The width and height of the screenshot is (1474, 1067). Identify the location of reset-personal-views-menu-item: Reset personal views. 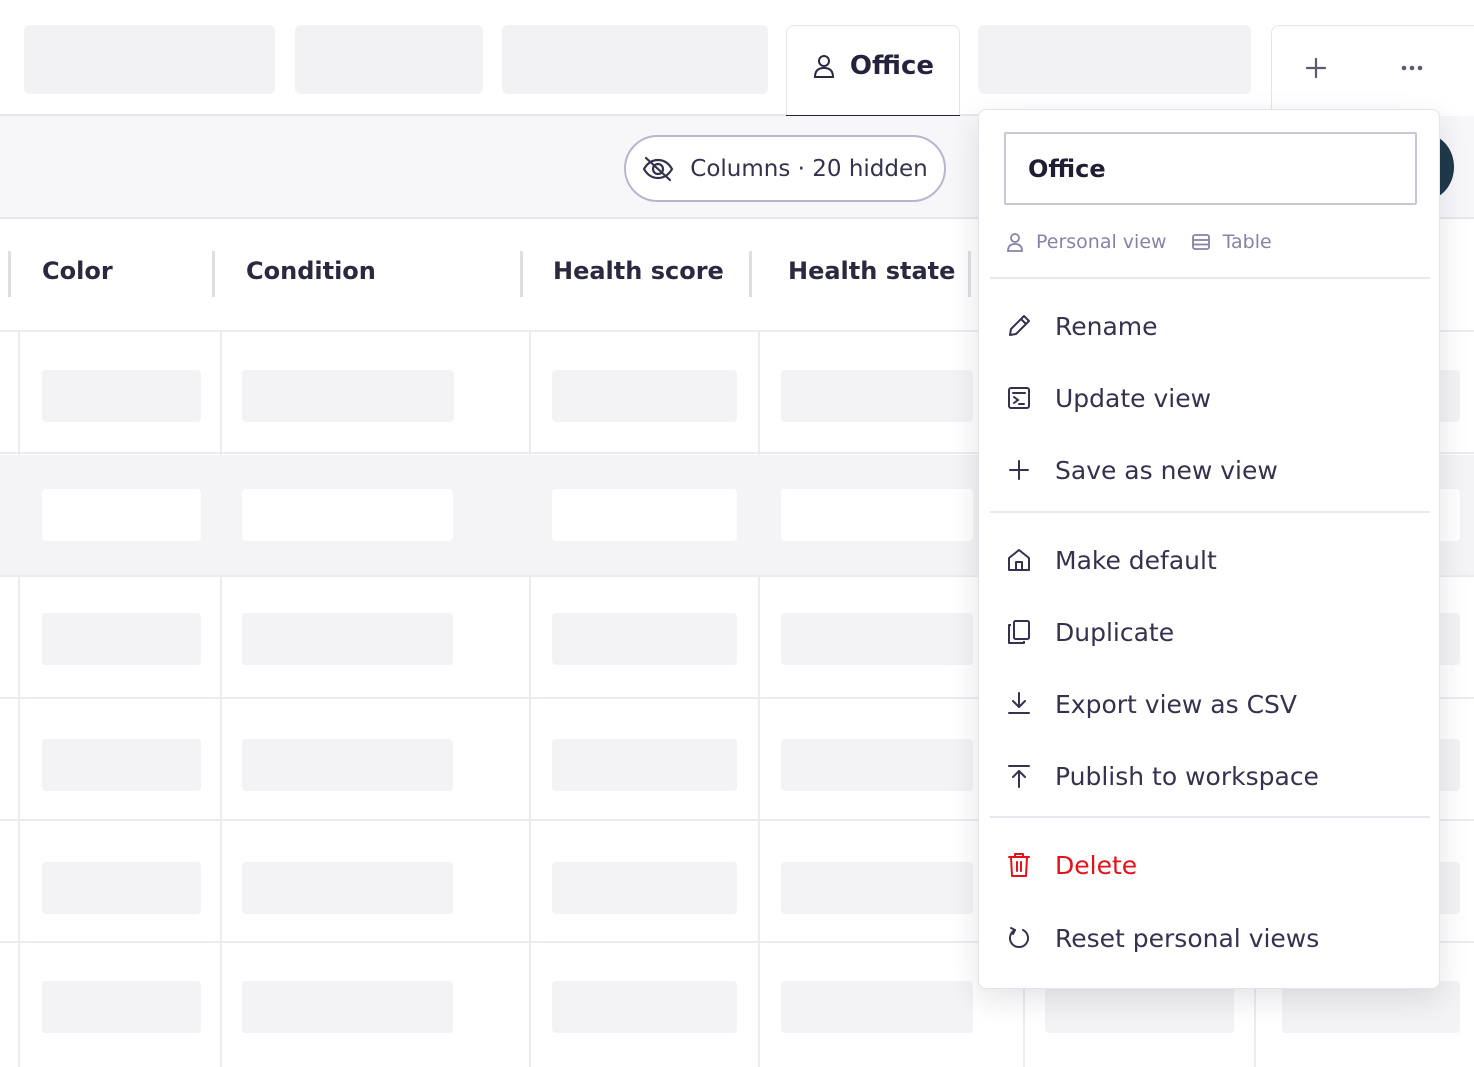
(1210, 938).